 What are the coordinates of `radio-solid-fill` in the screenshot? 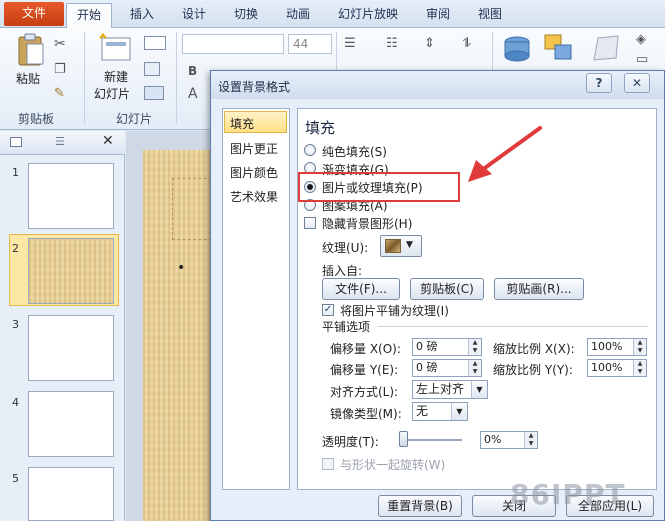 It's located at (310, 150).